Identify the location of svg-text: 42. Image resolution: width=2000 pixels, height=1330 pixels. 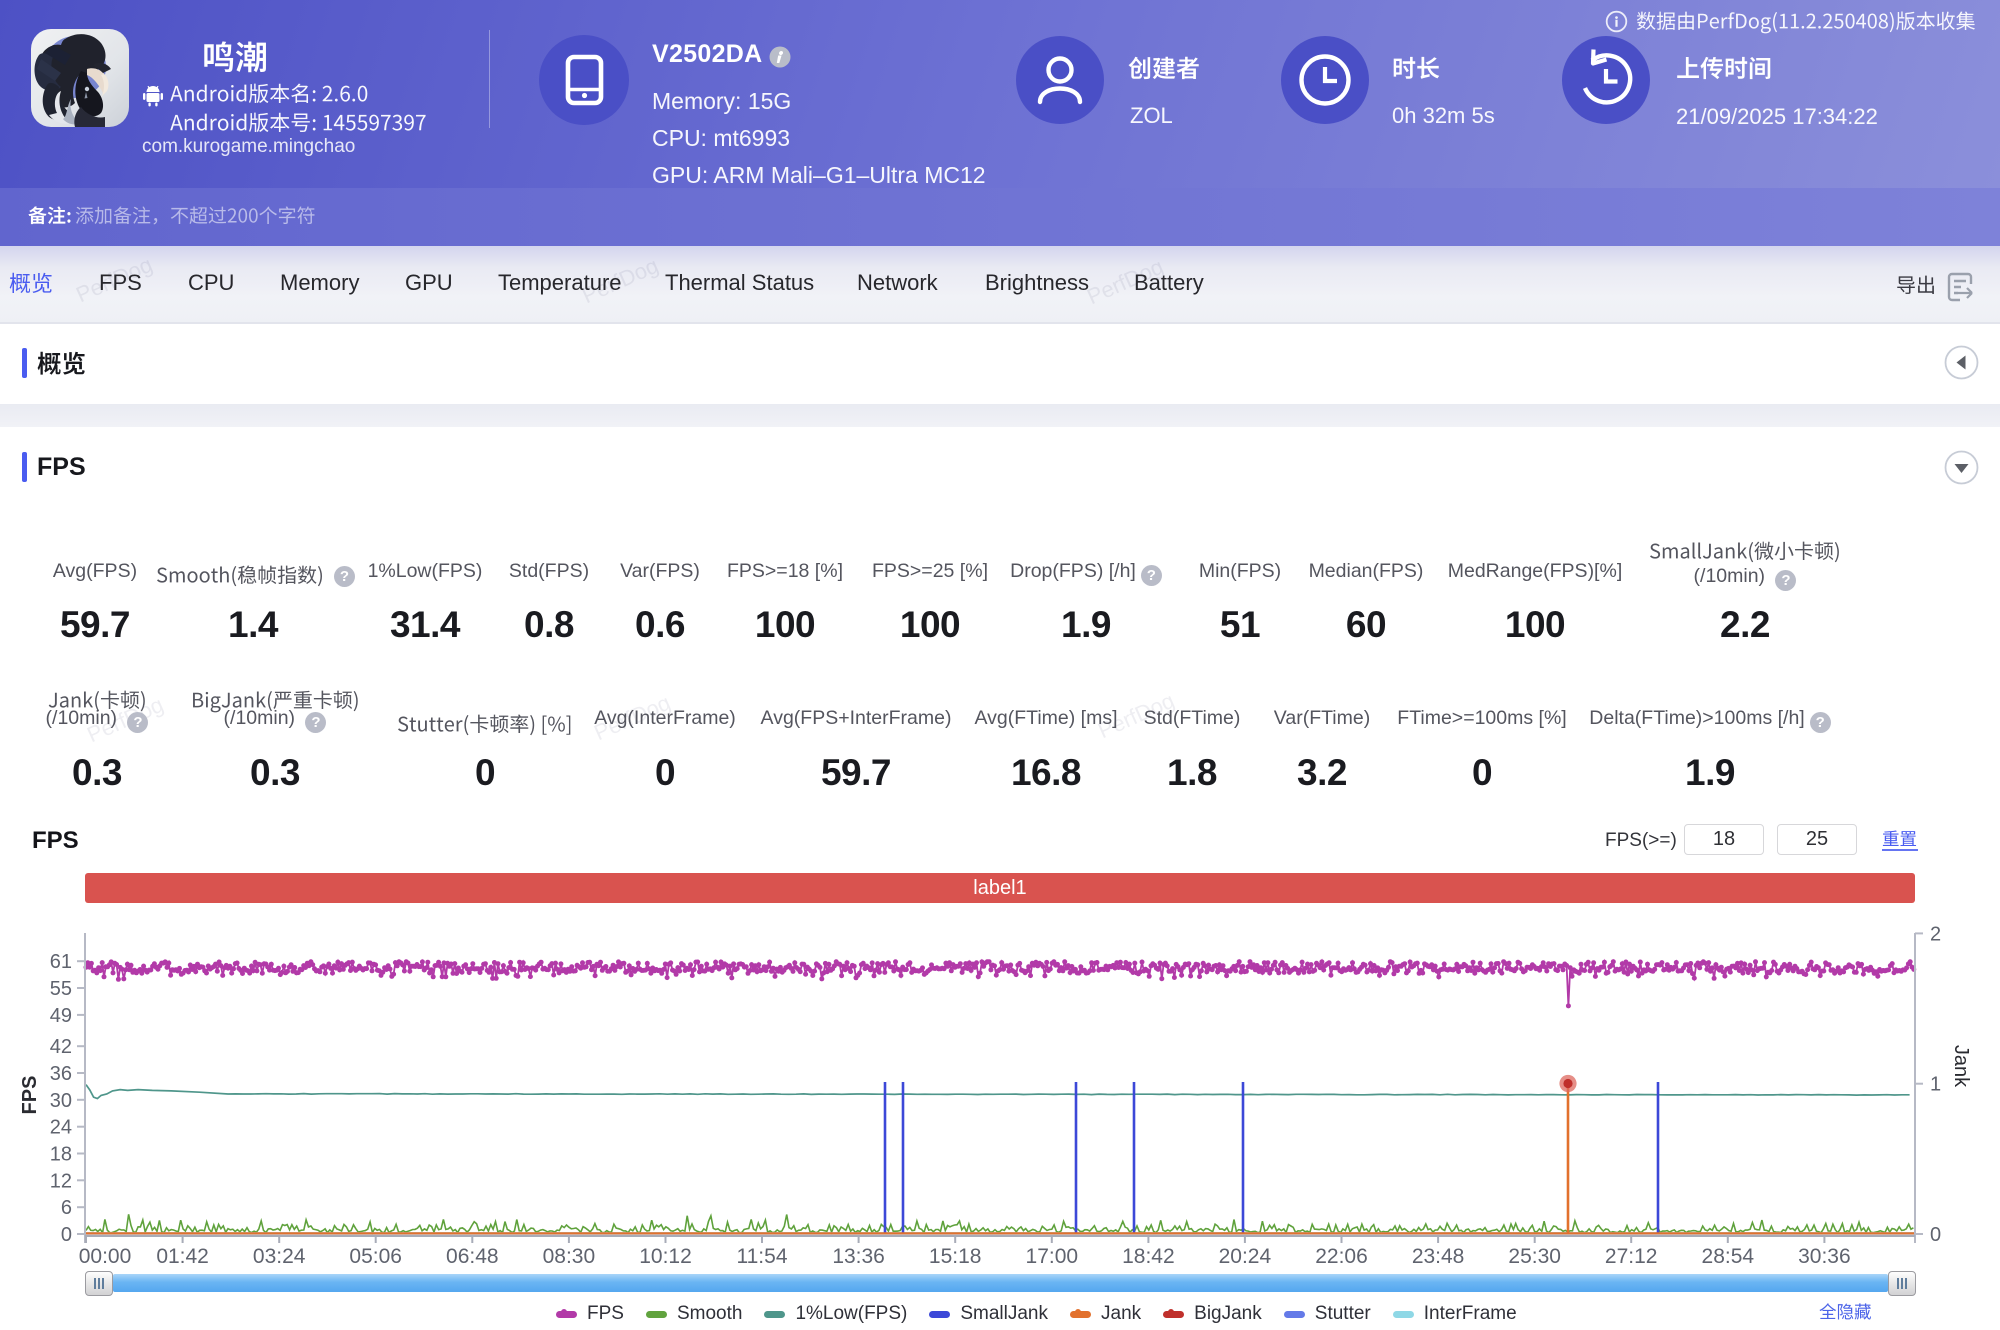
(61, 1047).